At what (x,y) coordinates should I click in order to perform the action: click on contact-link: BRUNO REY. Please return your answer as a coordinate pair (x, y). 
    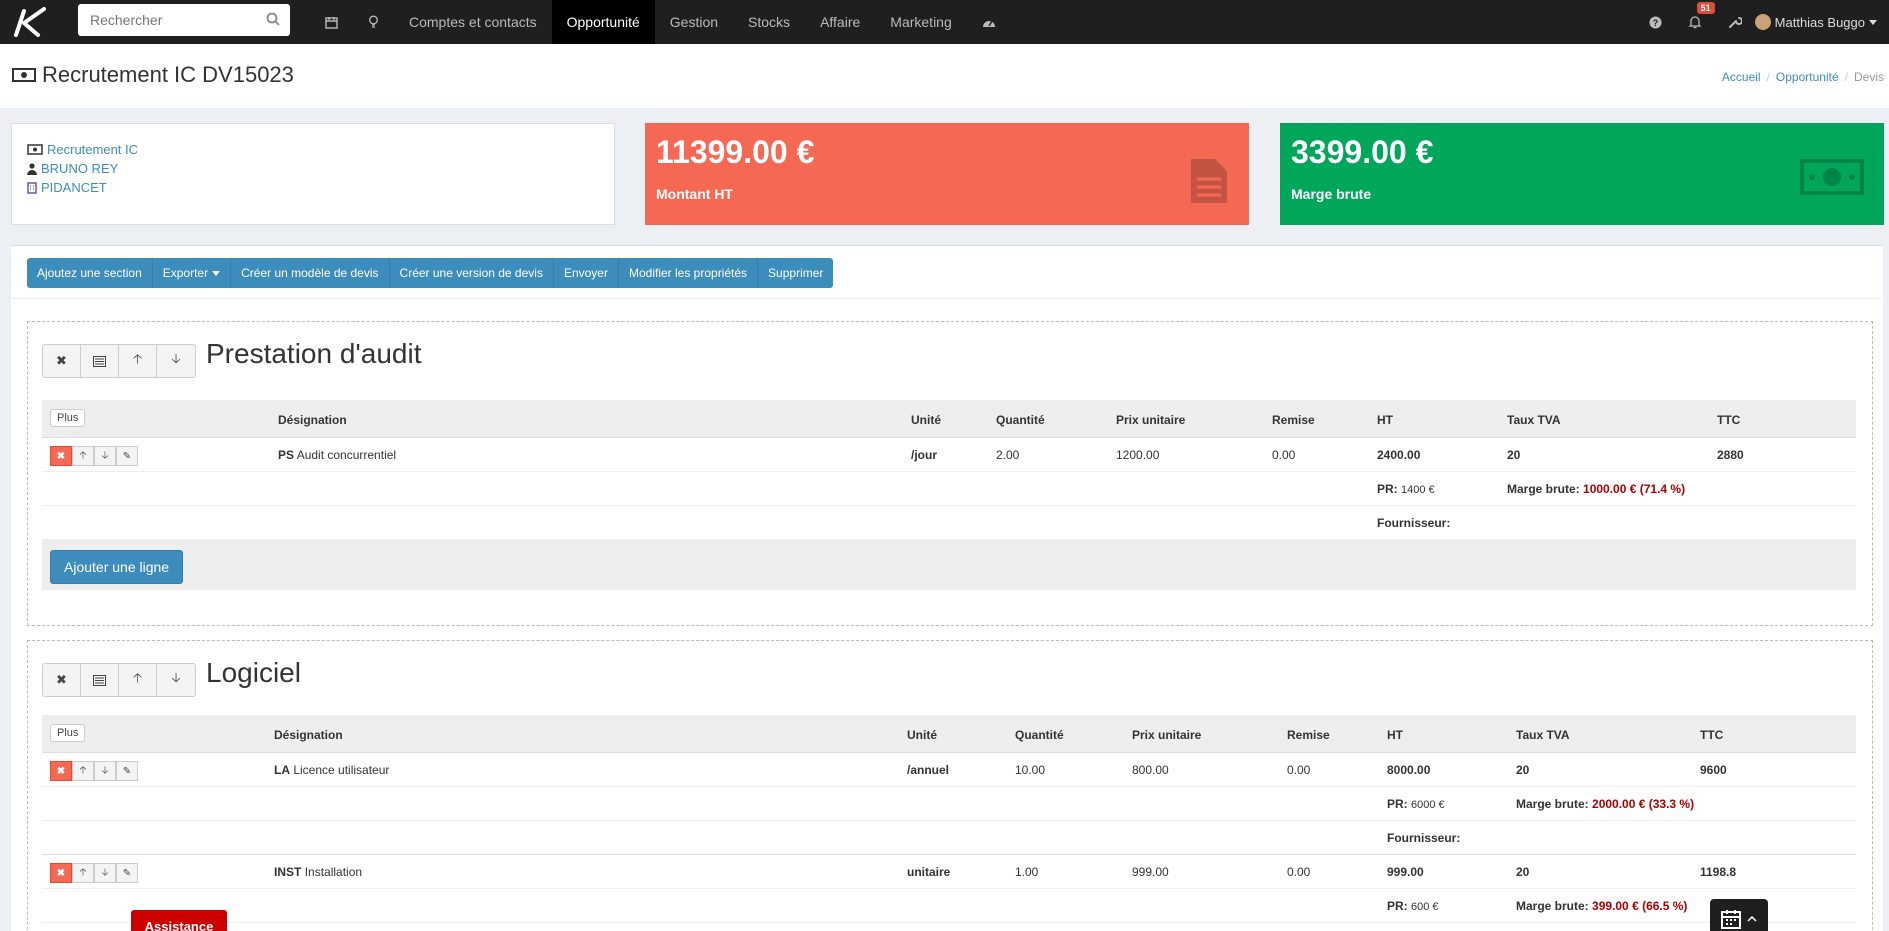
    Looking at the image, I should click on (79, 168).